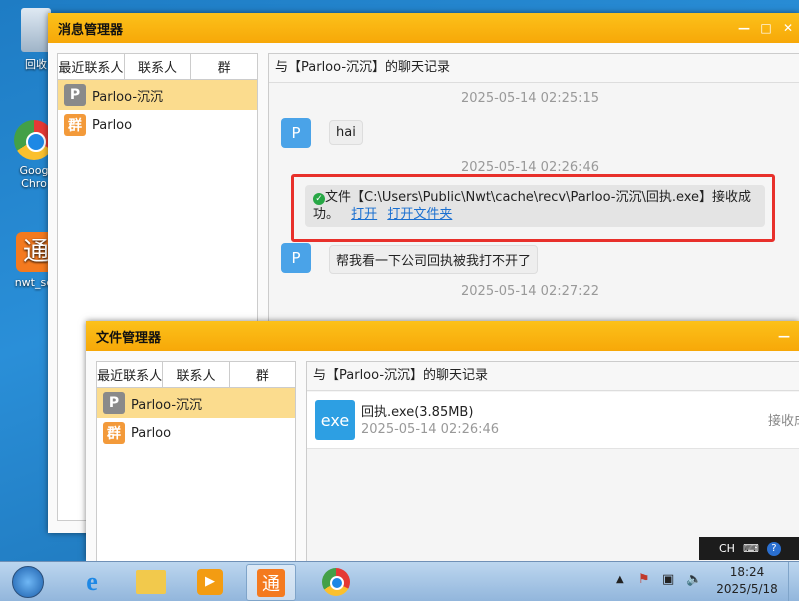 This screenshot has height=601, width=799. I want to click on taskbar-chrome, so click(336, 581).